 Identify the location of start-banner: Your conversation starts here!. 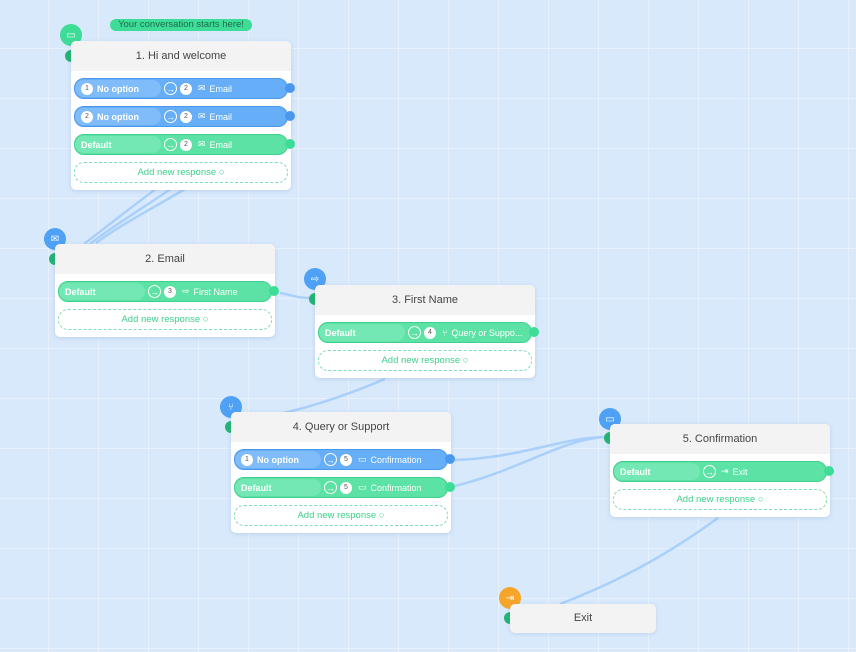
(181, 25).